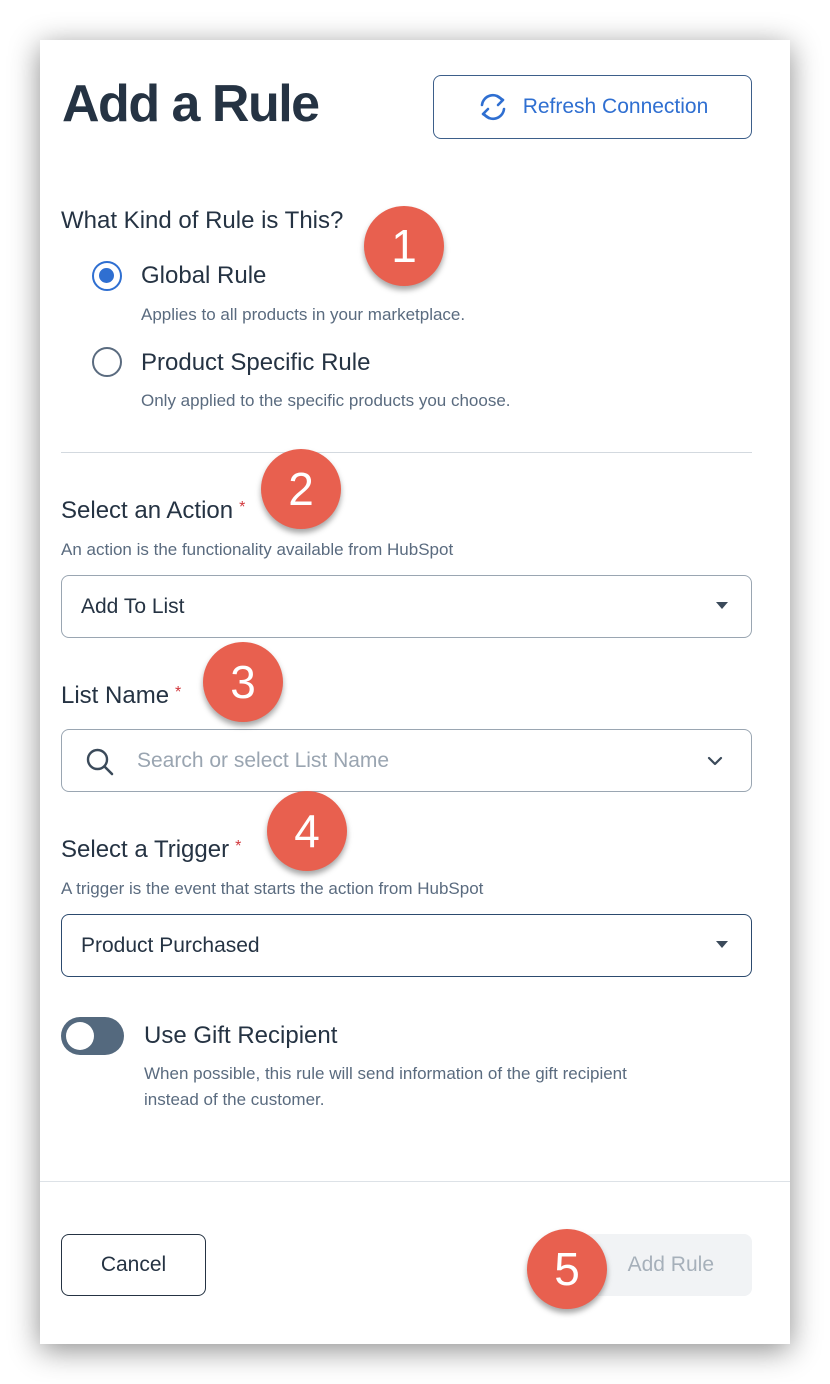  Describe the element at coordinates (243, 682) in the screenshot. I see `callout-badge-3: 3` at that location.